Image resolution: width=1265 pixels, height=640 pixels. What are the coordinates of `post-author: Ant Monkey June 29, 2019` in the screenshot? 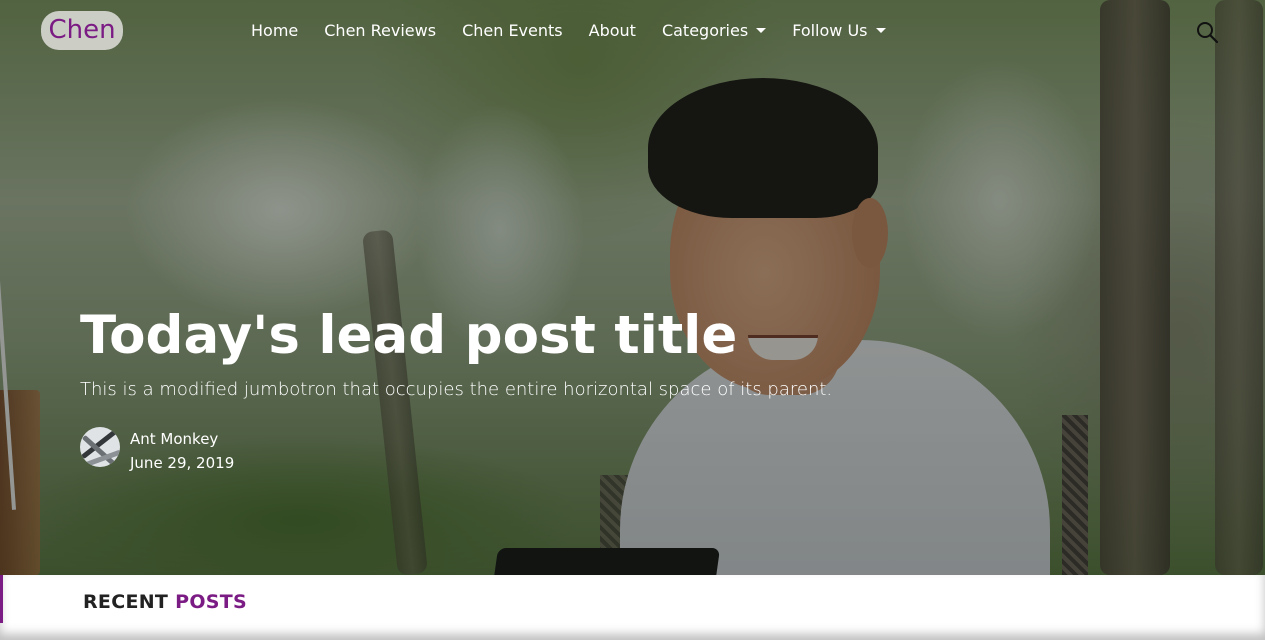 It's located at (157, 451).